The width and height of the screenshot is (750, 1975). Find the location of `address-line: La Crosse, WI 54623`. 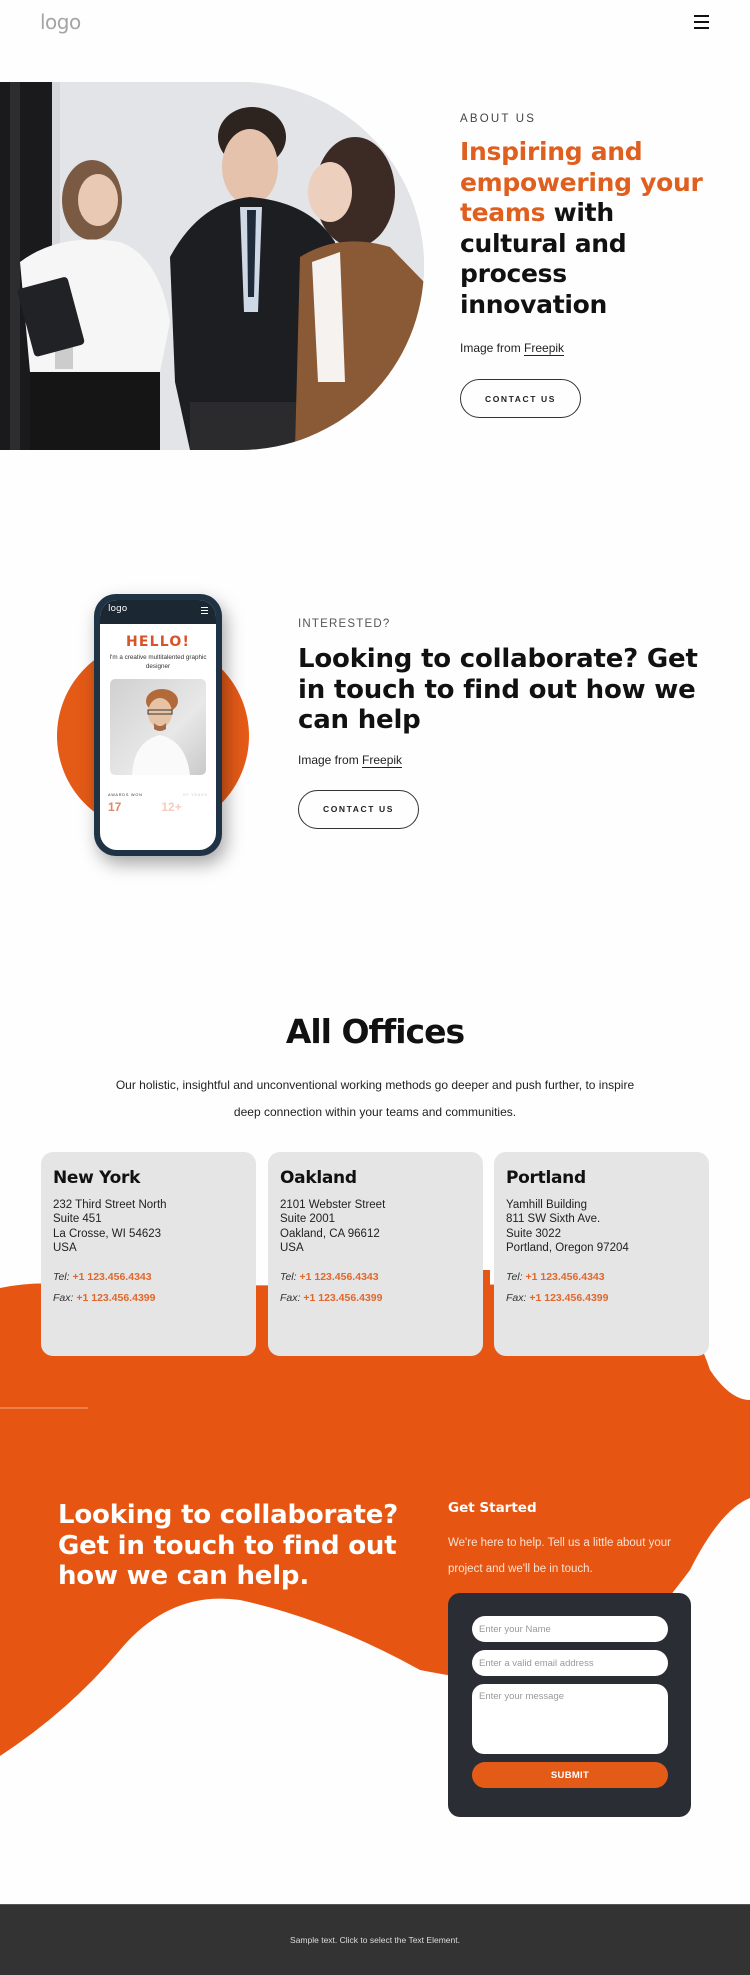

address-line: La Crosse, WI 54623 is located at coordinates (107, 1233).